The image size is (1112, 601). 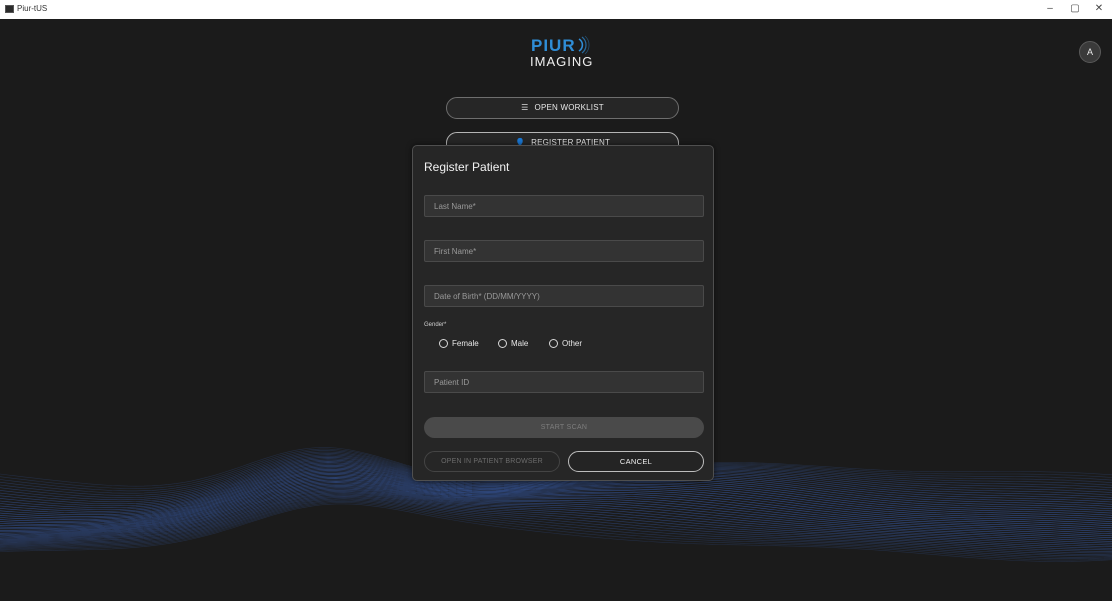 I want to click on close-window-button: ✕, so click(x=1099, y=9).